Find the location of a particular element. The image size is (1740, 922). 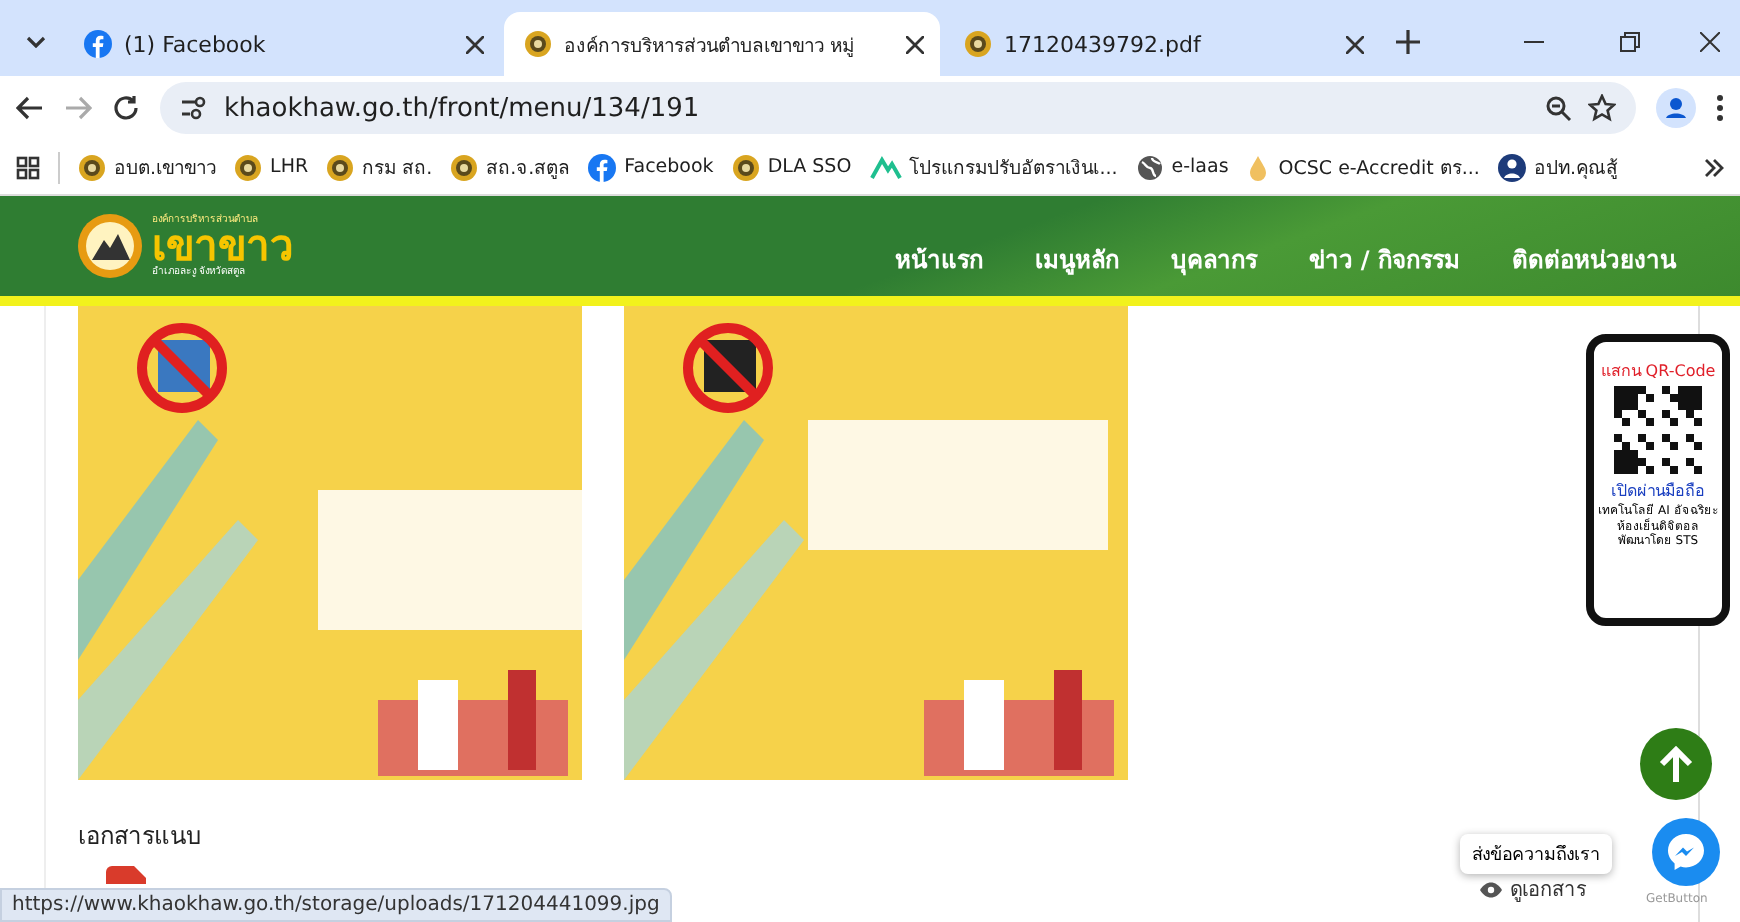

globe-icon is located at coordinates (1149, 167).